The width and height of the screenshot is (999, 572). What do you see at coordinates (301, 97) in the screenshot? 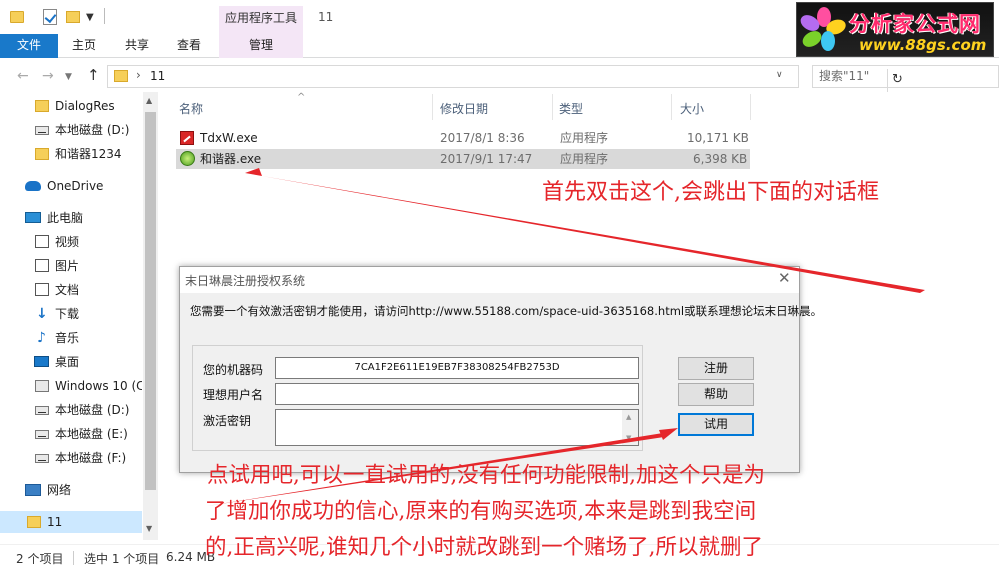
I see `sort-ascending-icon: ^` at bounding box center [301, 97].